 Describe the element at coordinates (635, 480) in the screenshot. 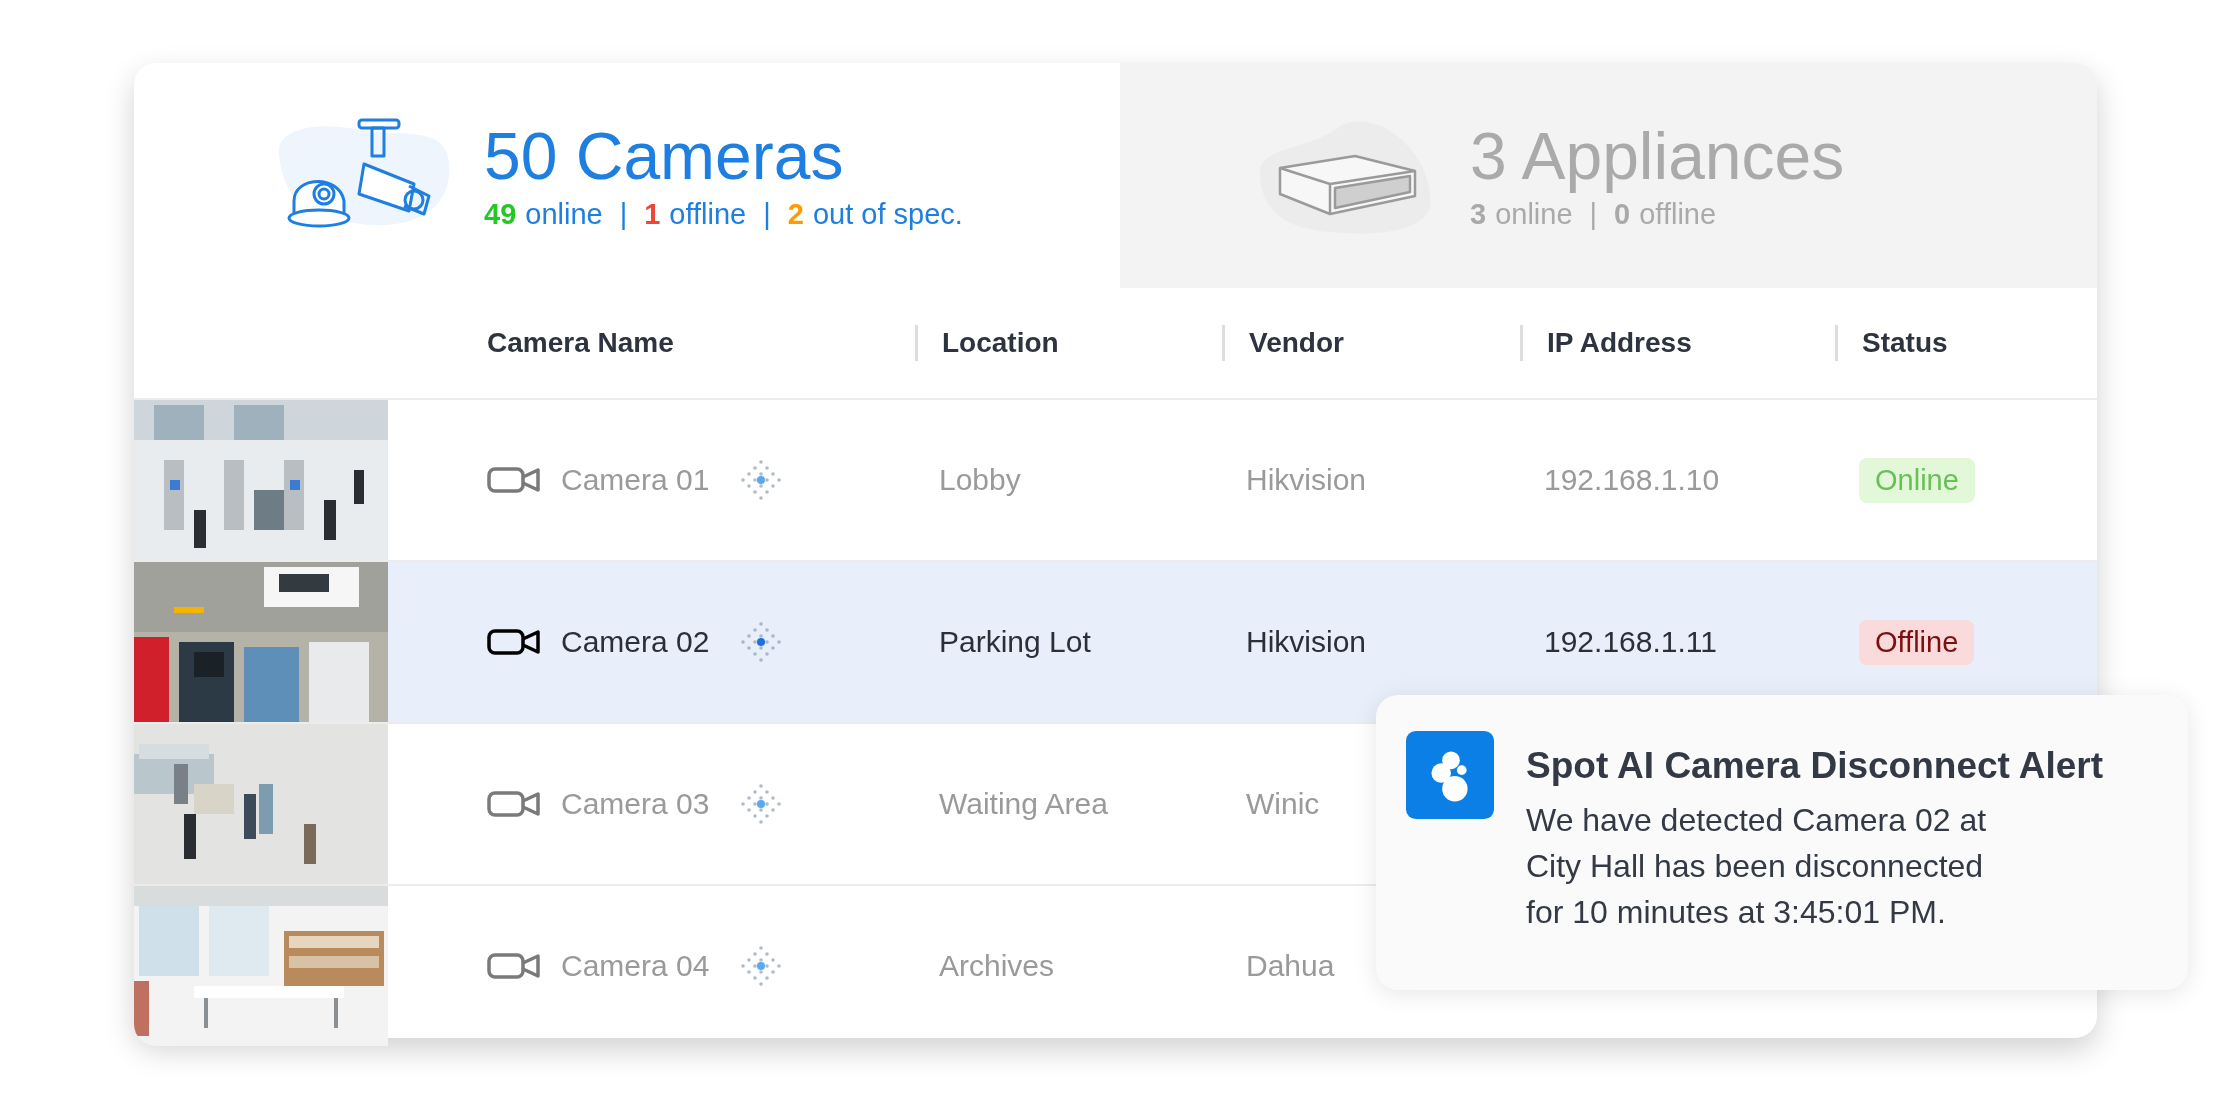

I see `camera-name: Camera 01` at that location.